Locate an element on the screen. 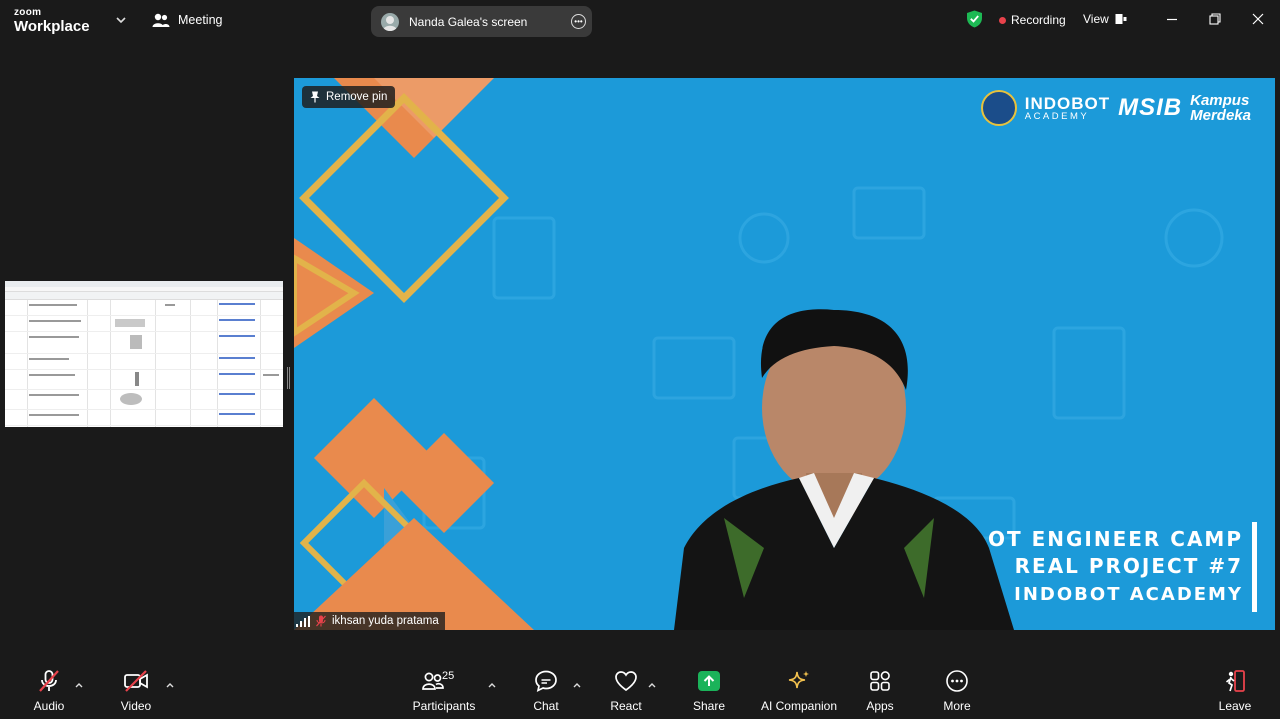 This screenshot has width=1280, height=719. apps-button: Apps is located at coordinates (880, 690).